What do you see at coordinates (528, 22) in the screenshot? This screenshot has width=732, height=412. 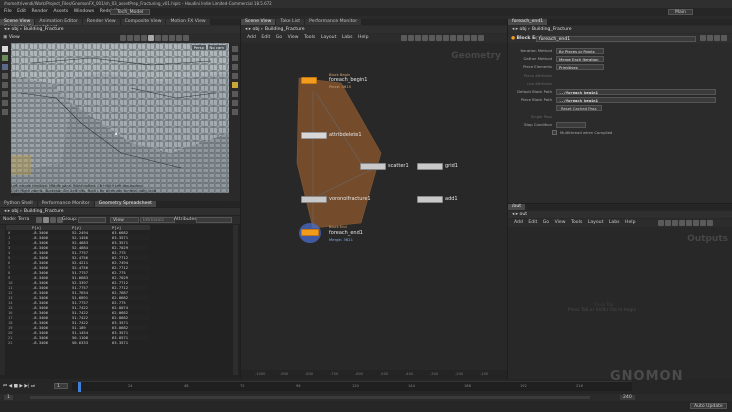 I see `tab-foreach-end-parms: foreach_end1` at bounding box center [528, 22].